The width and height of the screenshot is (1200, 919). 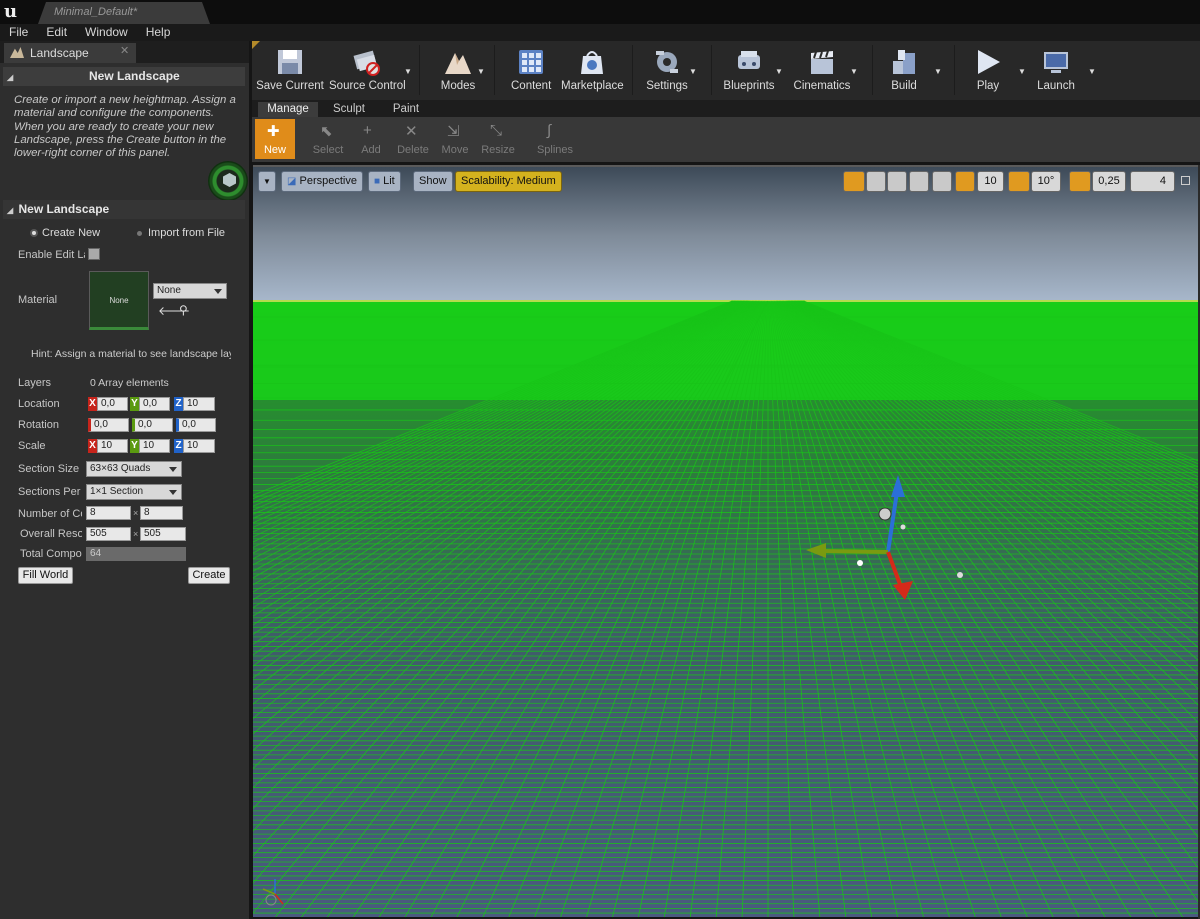 I want to click on grid-snap-value: 10, so click(x=990, y=181).